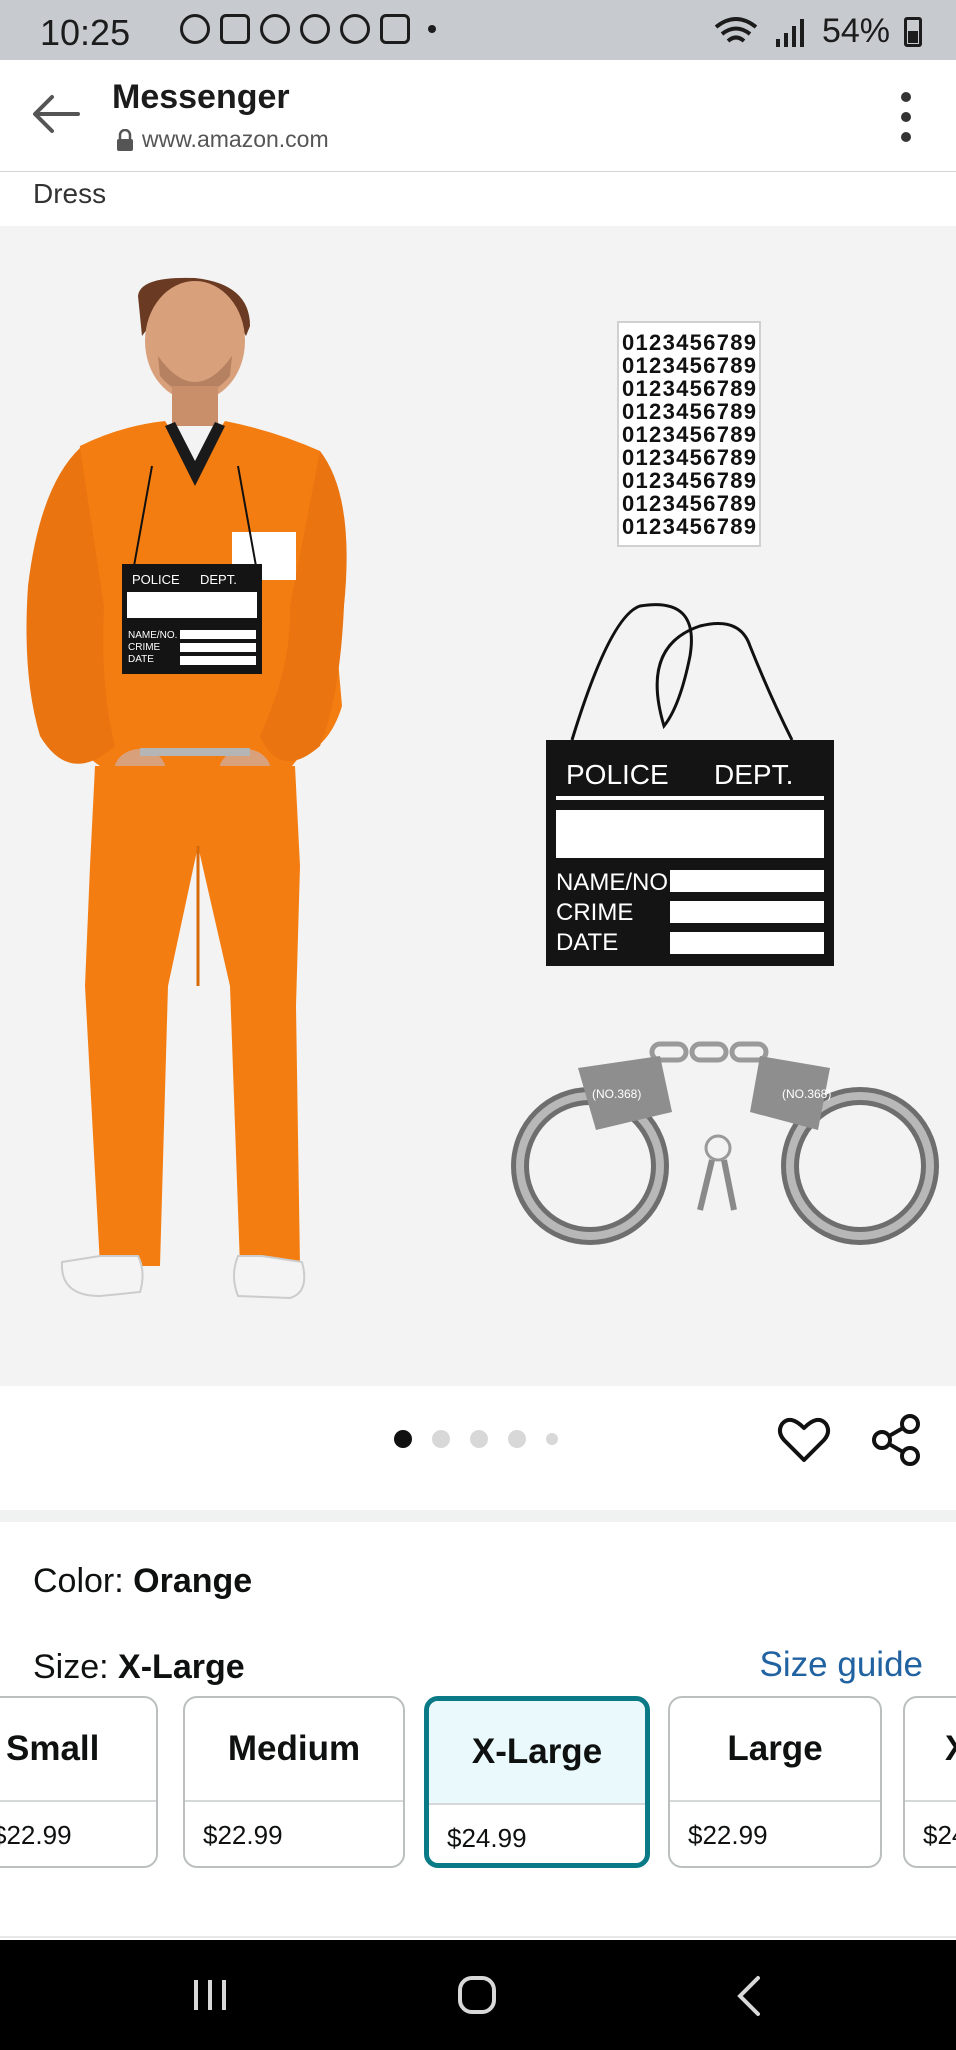 Image resolution: width=956 pixels, height=2050 pixels. I want to click on more-notifications-dot, so click(432, 29).